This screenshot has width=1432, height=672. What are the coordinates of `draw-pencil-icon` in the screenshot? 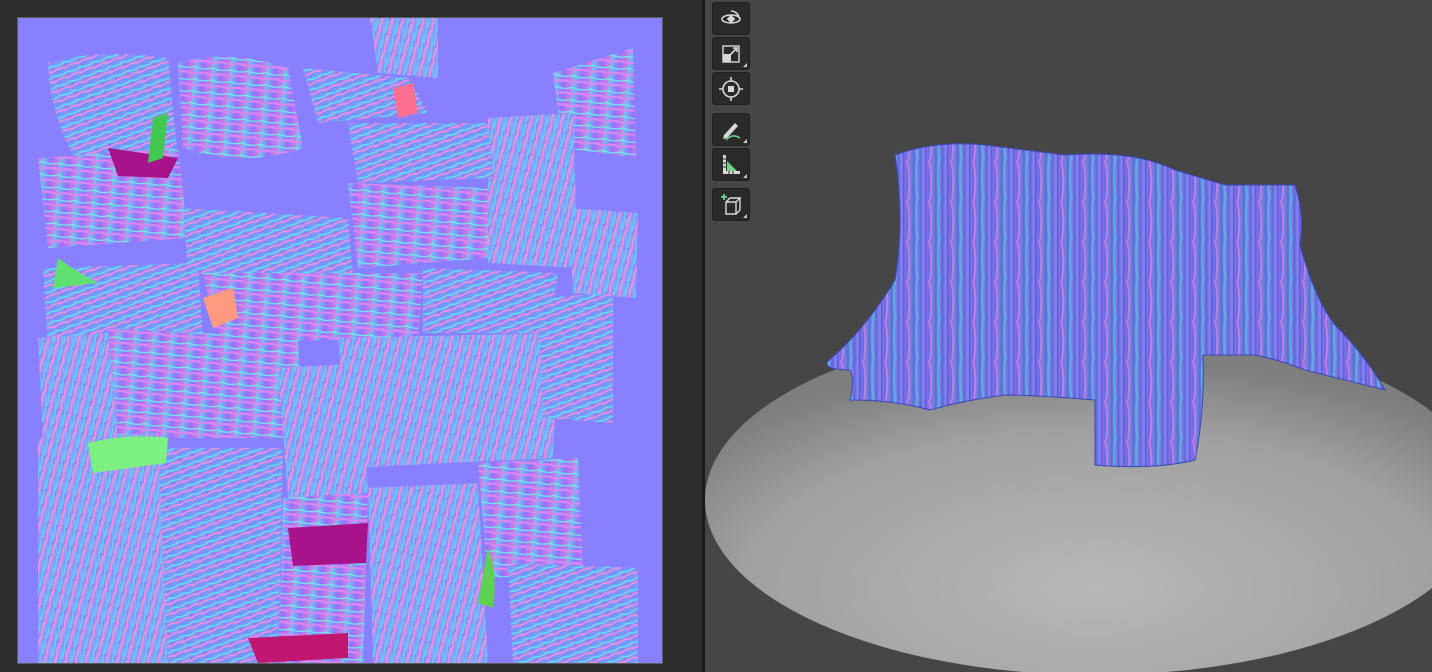 It's located at (732, 131).